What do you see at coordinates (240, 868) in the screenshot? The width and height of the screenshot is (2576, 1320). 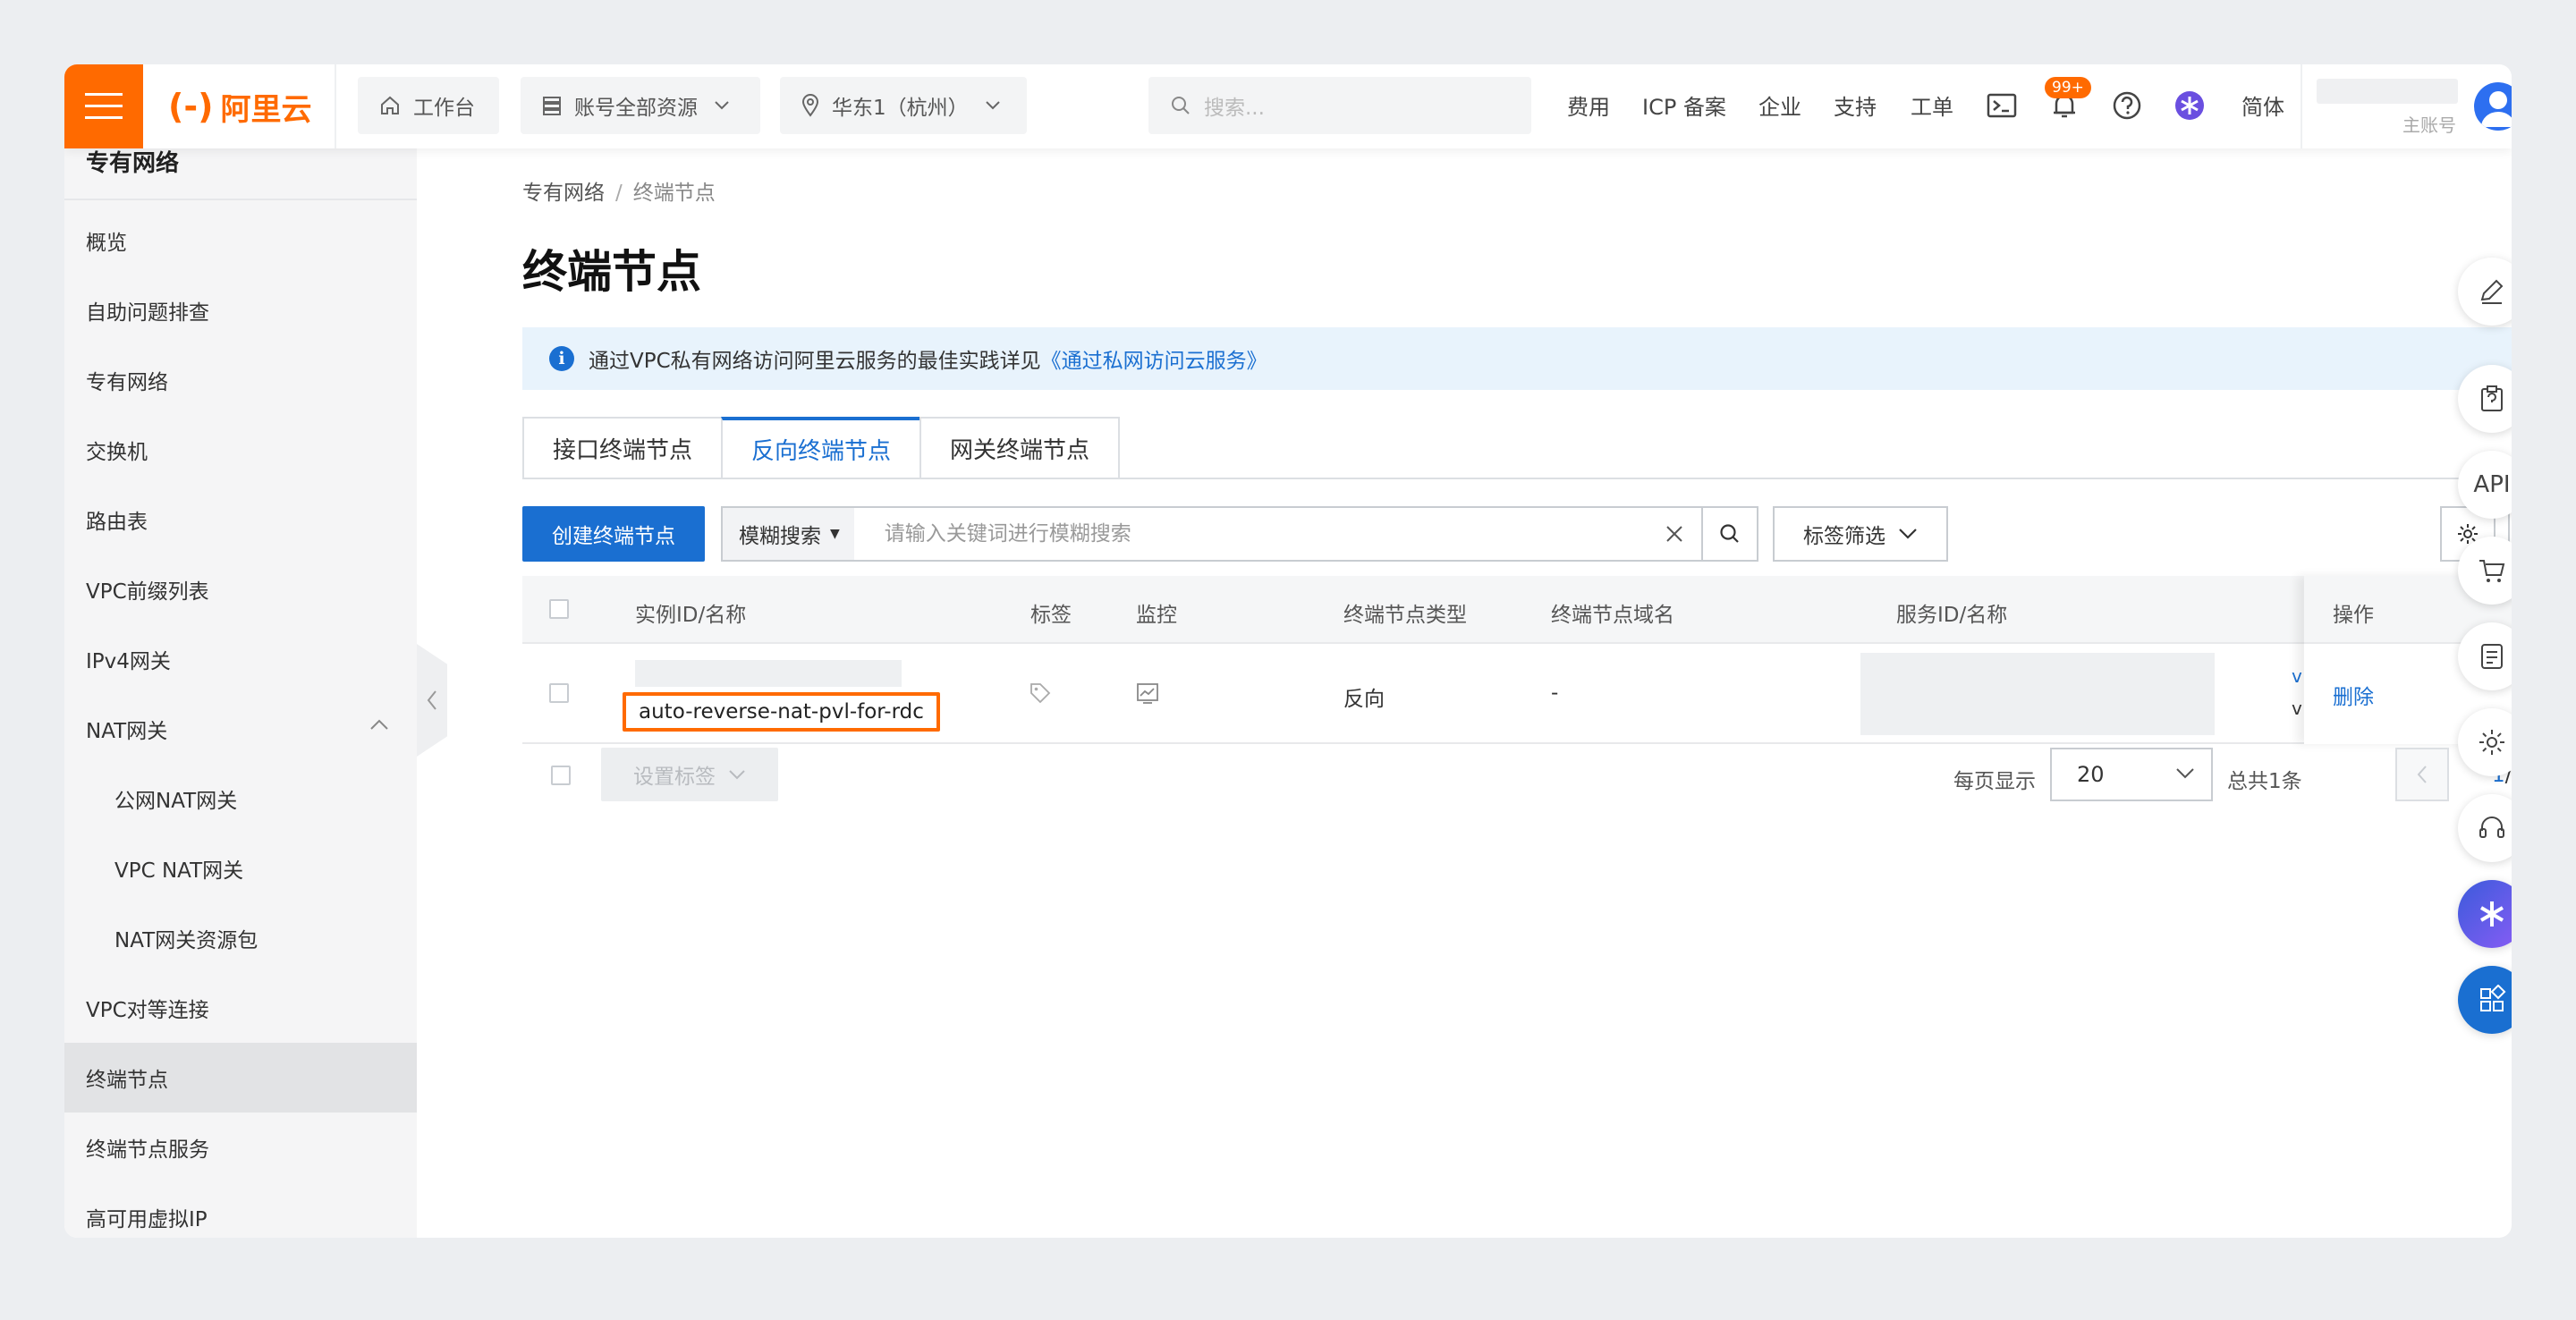 I see `sidebar-item-vpc-nat: VPC NAT网关` at bounding box center [240, 868].